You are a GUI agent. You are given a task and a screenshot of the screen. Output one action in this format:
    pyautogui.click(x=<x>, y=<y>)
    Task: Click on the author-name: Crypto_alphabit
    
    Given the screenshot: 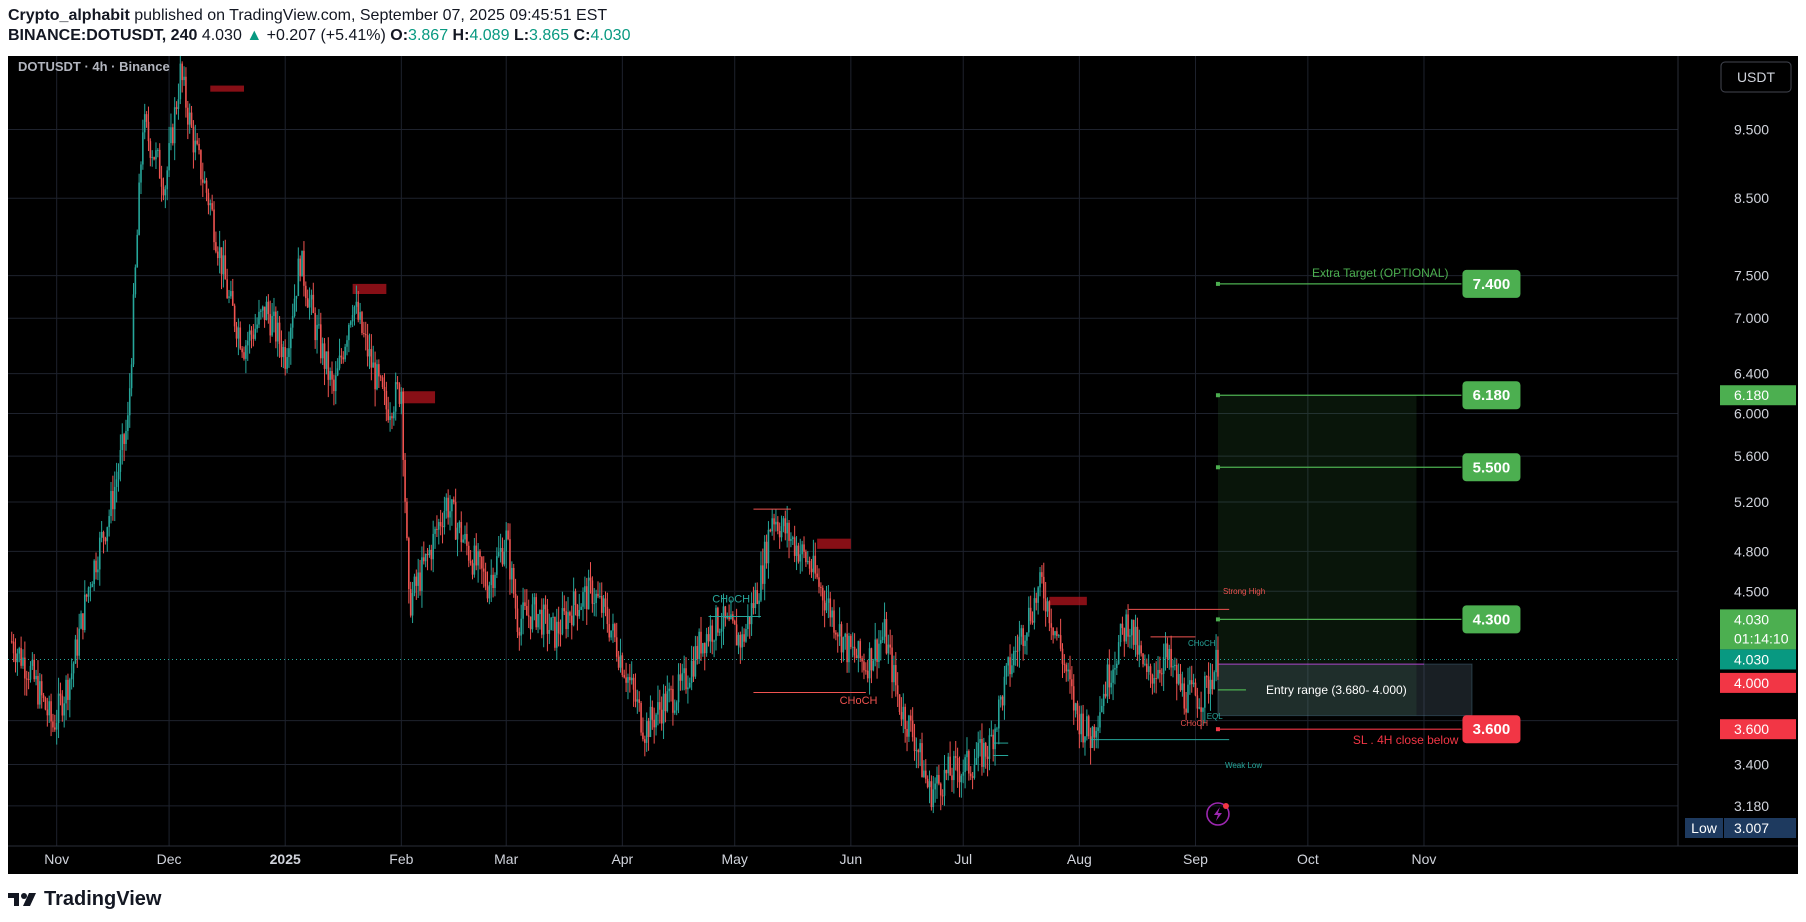 What is the action you would take?
    pyautogui.click(x=69, y=15)
    